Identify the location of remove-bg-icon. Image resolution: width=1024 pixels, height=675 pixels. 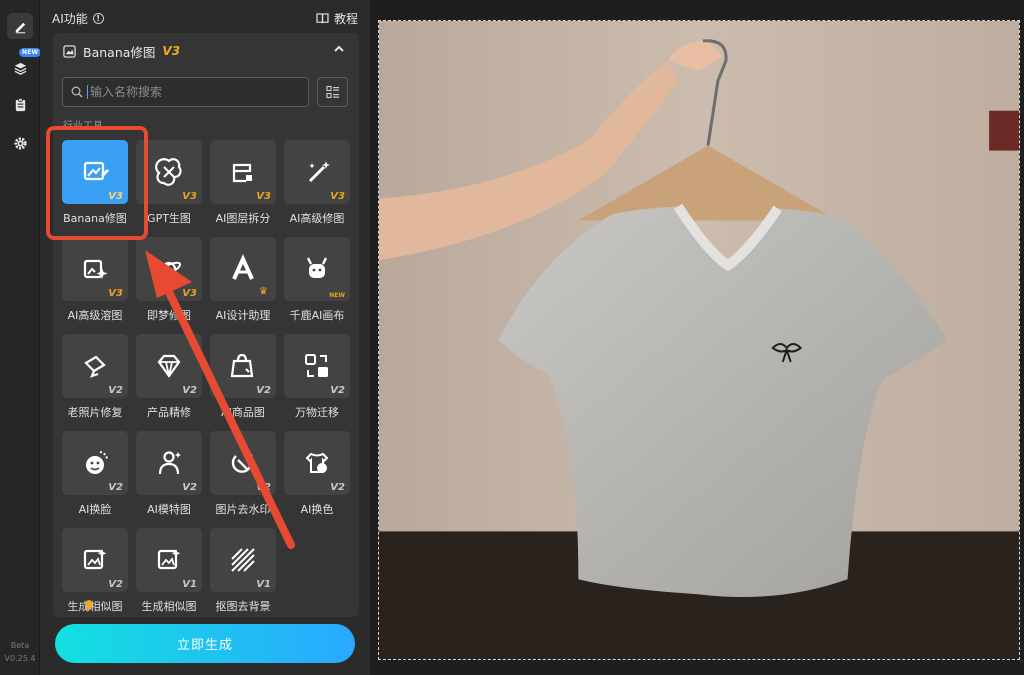
(243, 560).